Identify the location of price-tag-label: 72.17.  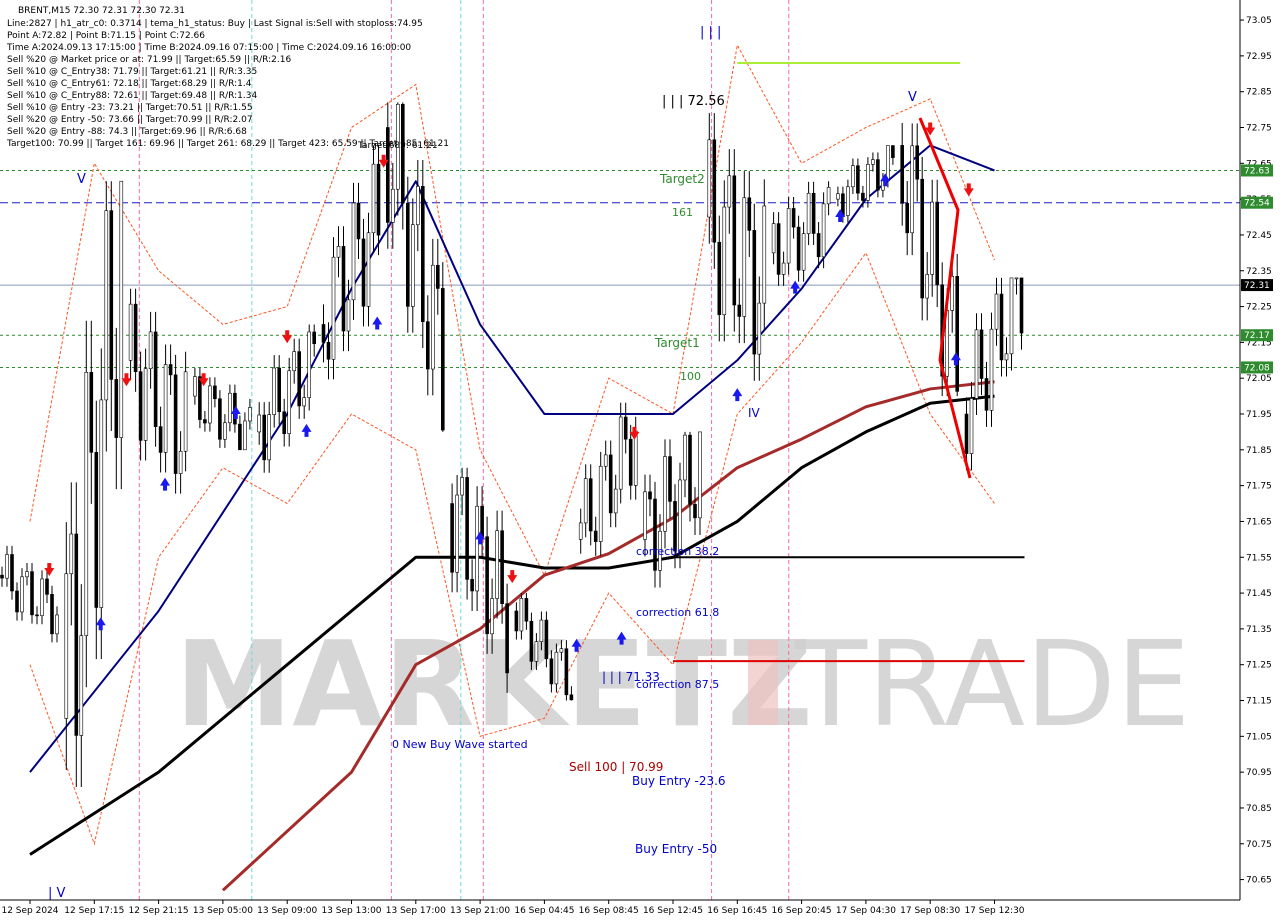
(1257, 336).